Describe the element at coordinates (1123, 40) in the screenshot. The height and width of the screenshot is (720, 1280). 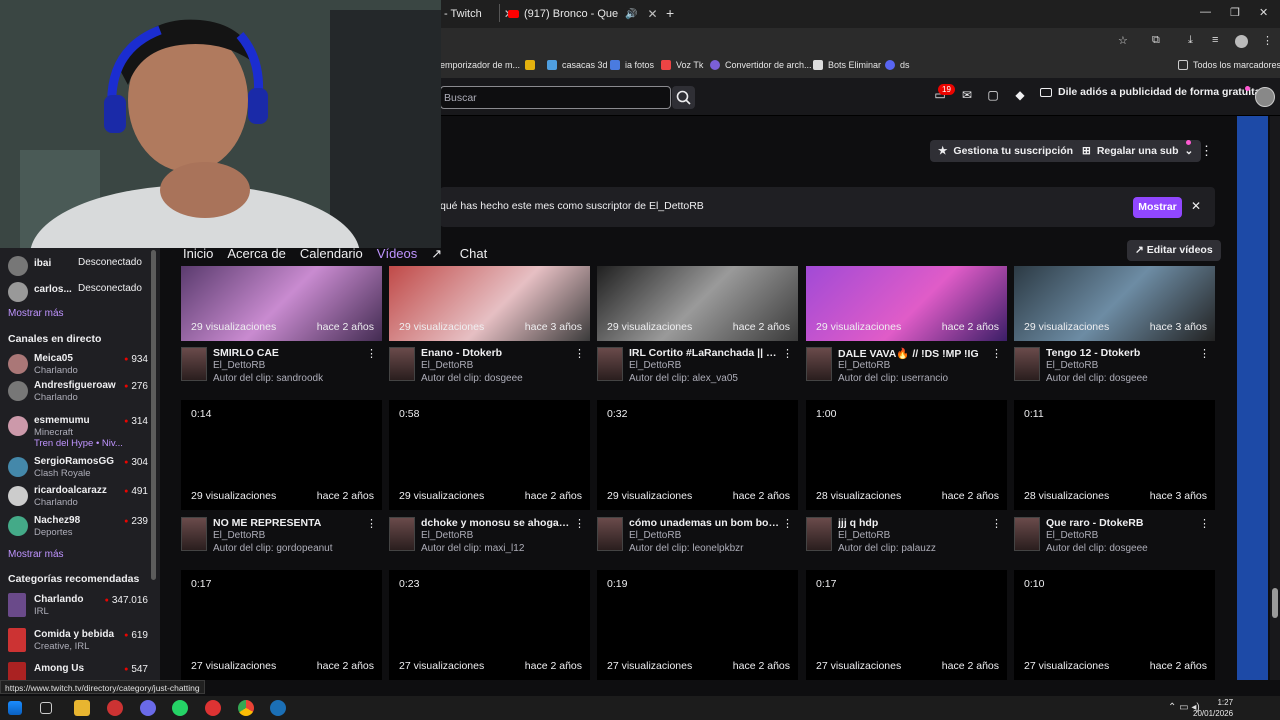
I see `bookmark-star-icon: ☆` at that location.